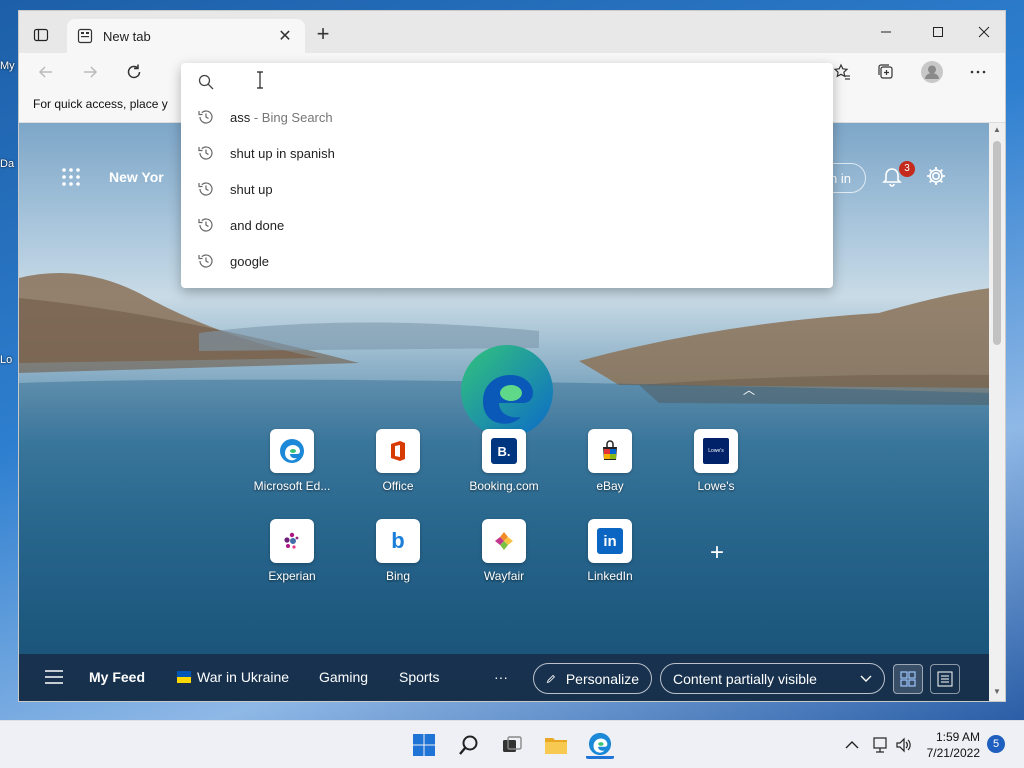  Describe the element at coordinates (997, 694) in the screenshot. I see `scroll-down-arrow: ▼` at that location.